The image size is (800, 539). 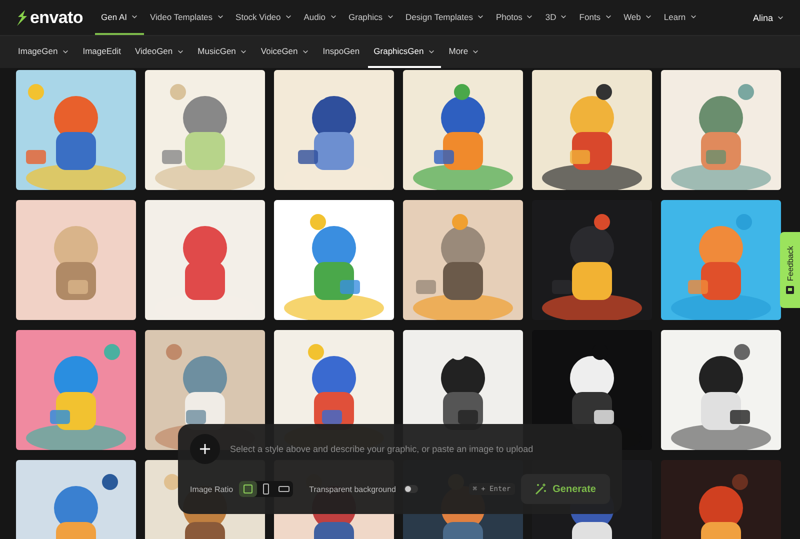 What do you see at coordinates (404, 52) in the screenshot?
I see `subnav-tab: GraphicsGen` at bounding box center [404, 52].